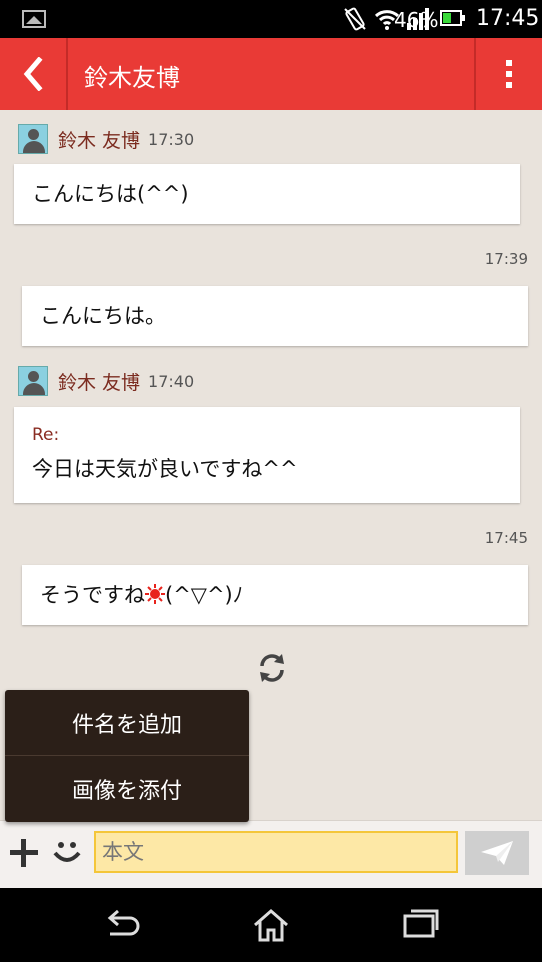  What do you see at coordinates (204, 595) in the screenshot?
I see `message-text: (^▽^)ﾉ` at bounding box center [204, 595].